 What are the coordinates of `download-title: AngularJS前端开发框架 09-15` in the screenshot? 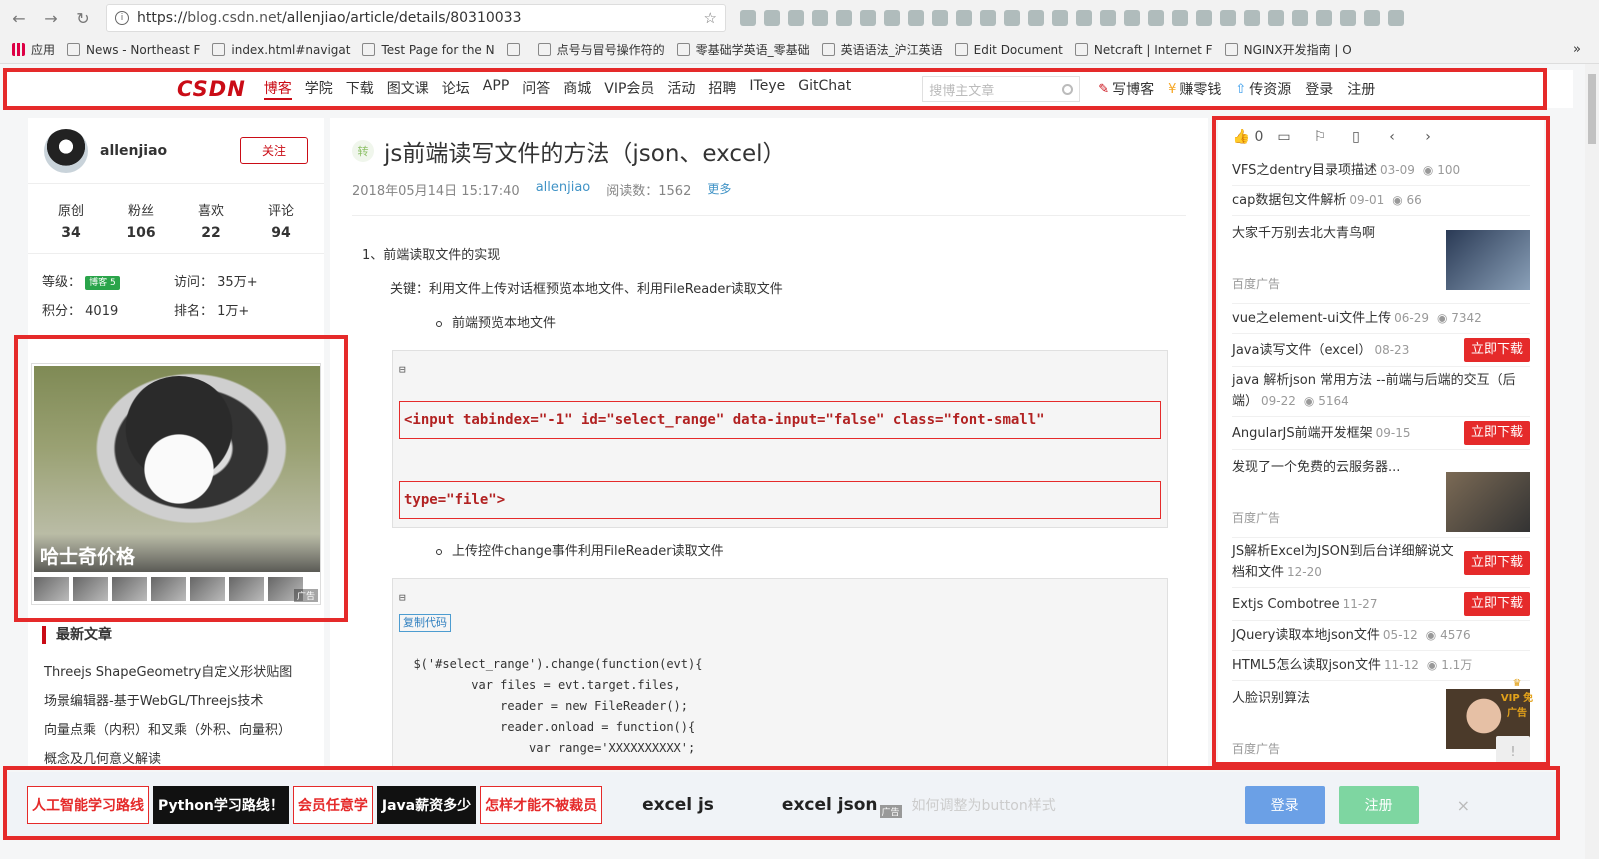 It's located at (1348, 433).